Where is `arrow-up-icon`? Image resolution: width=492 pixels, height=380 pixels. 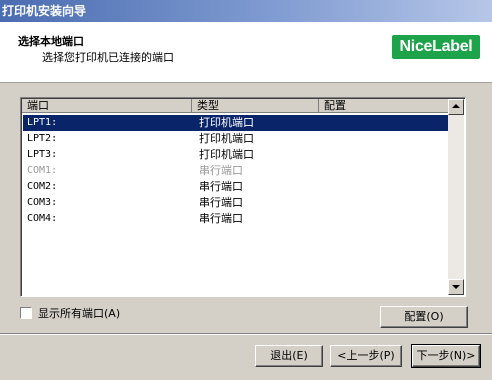 arrow-up-icon is located at coordinates (456, 106).